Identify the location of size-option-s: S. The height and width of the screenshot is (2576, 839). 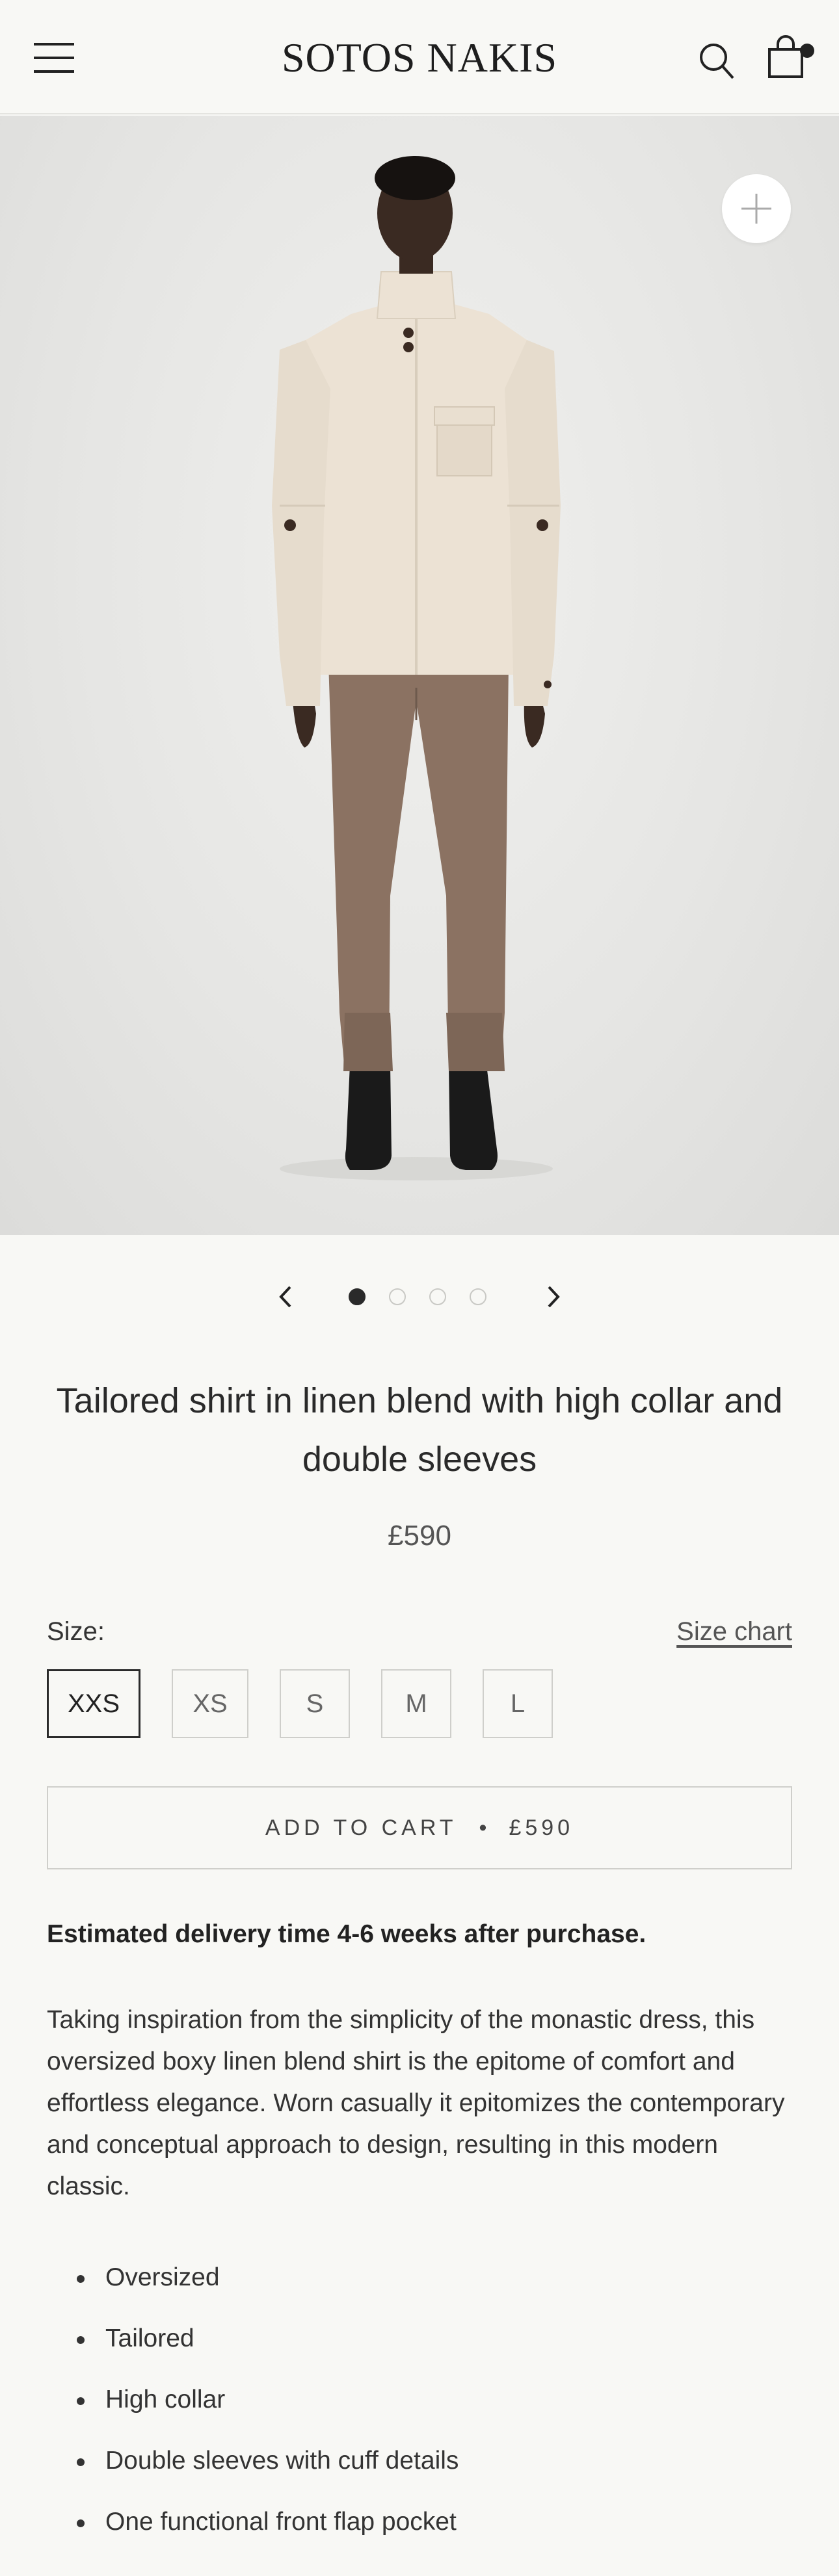
(315, 1704).